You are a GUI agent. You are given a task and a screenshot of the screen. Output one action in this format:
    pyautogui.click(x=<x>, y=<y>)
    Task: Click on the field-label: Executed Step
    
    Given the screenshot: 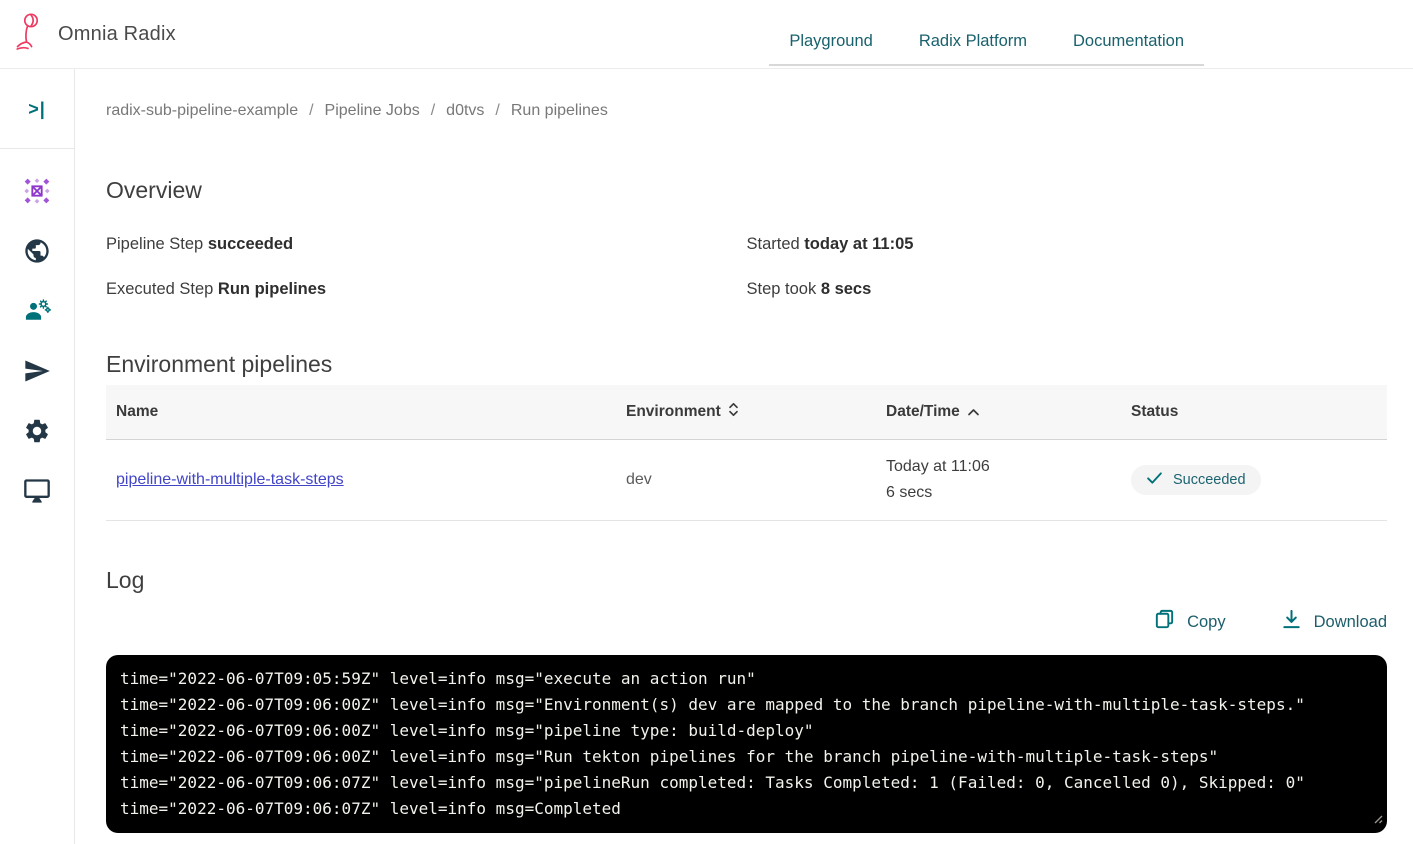 What is the action you would take?
    pyautogui.click(x=160, y=289)
    